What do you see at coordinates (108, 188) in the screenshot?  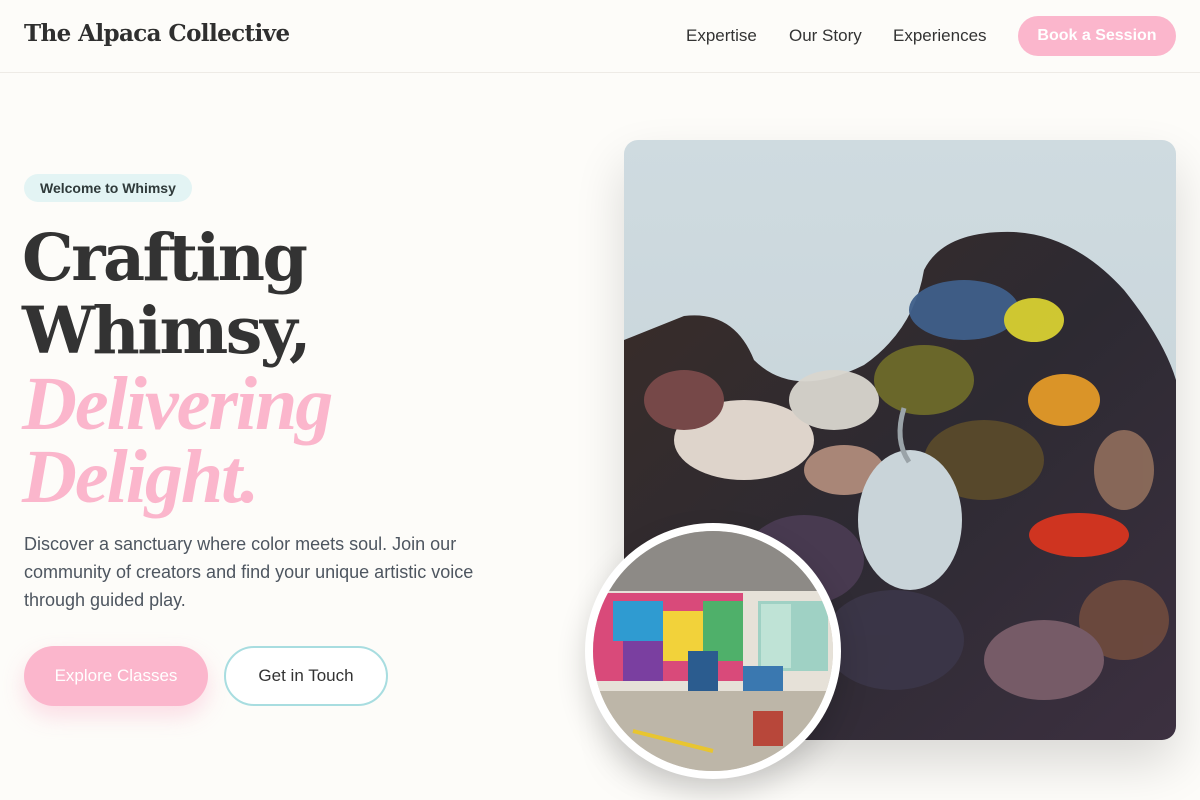 I see `welcome-badge: Welcome to Whimsy` at bounding box center [108, 188].